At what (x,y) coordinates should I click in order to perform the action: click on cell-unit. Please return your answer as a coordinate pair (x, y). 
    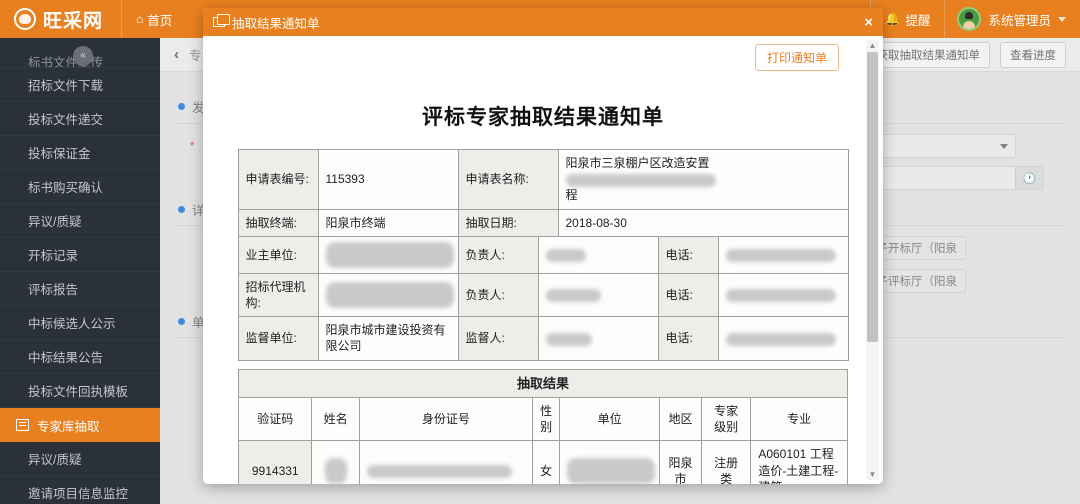
    Looking at the image, I should click on (609, 462).